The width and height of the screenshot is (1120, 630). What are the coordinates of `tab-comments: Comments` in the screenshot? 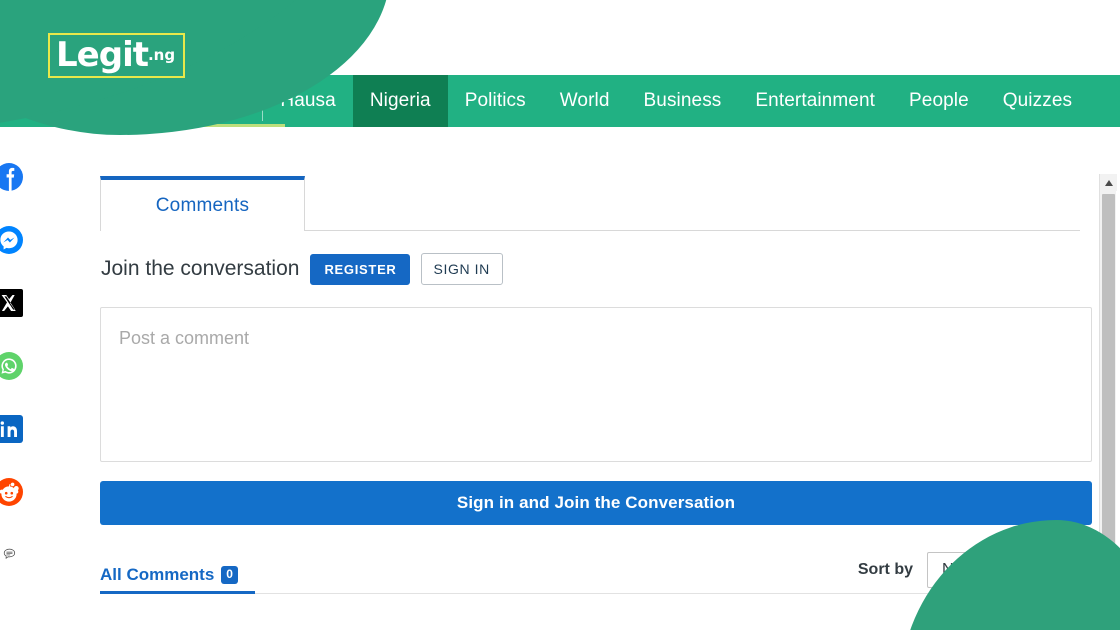 It's located at (202, 203).